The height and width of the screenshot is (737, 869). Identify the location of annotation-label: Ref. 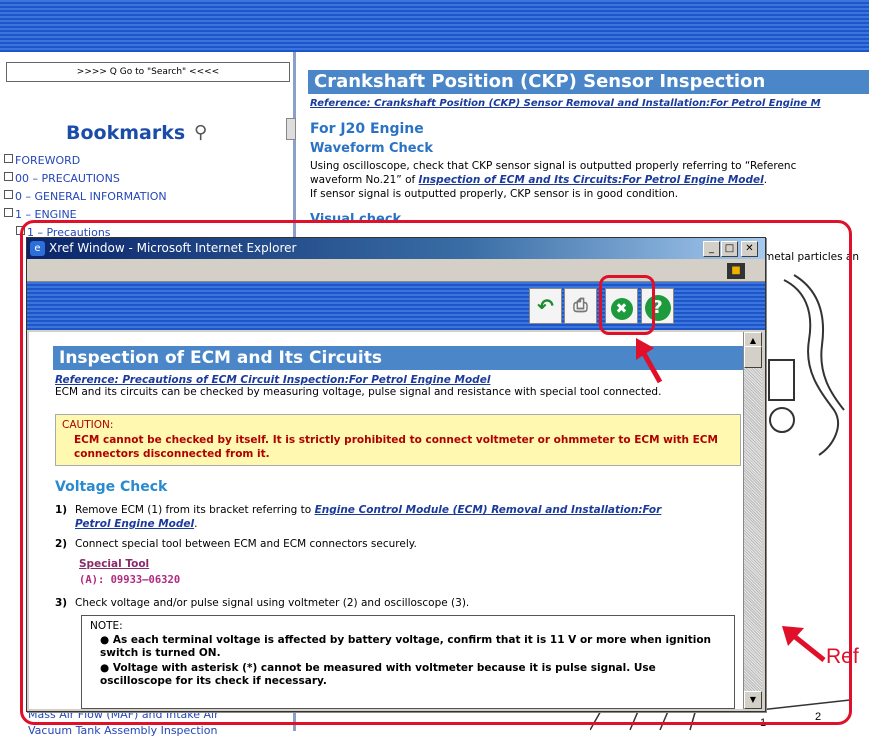
(842, 656).